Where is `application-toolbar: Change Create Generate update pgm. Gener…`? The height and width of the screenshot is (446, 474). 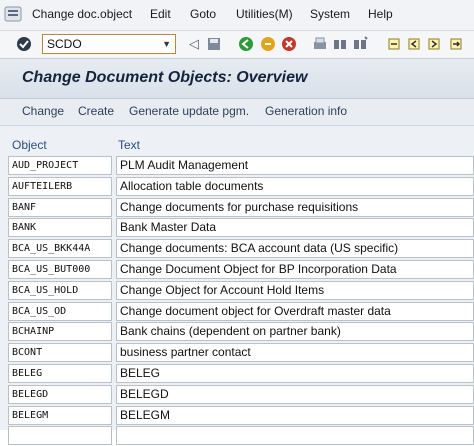
application-toolbar: Change Create Generate update pgm. Gener… is located at coordinates (237, 112).